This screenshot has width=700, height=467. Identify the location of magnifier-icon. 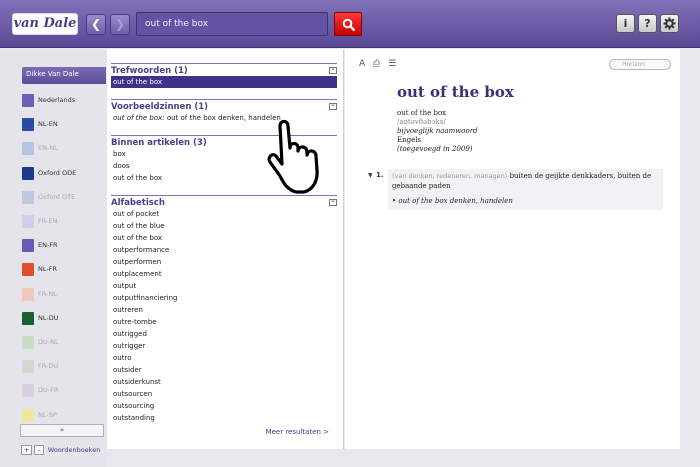
(349, 25).